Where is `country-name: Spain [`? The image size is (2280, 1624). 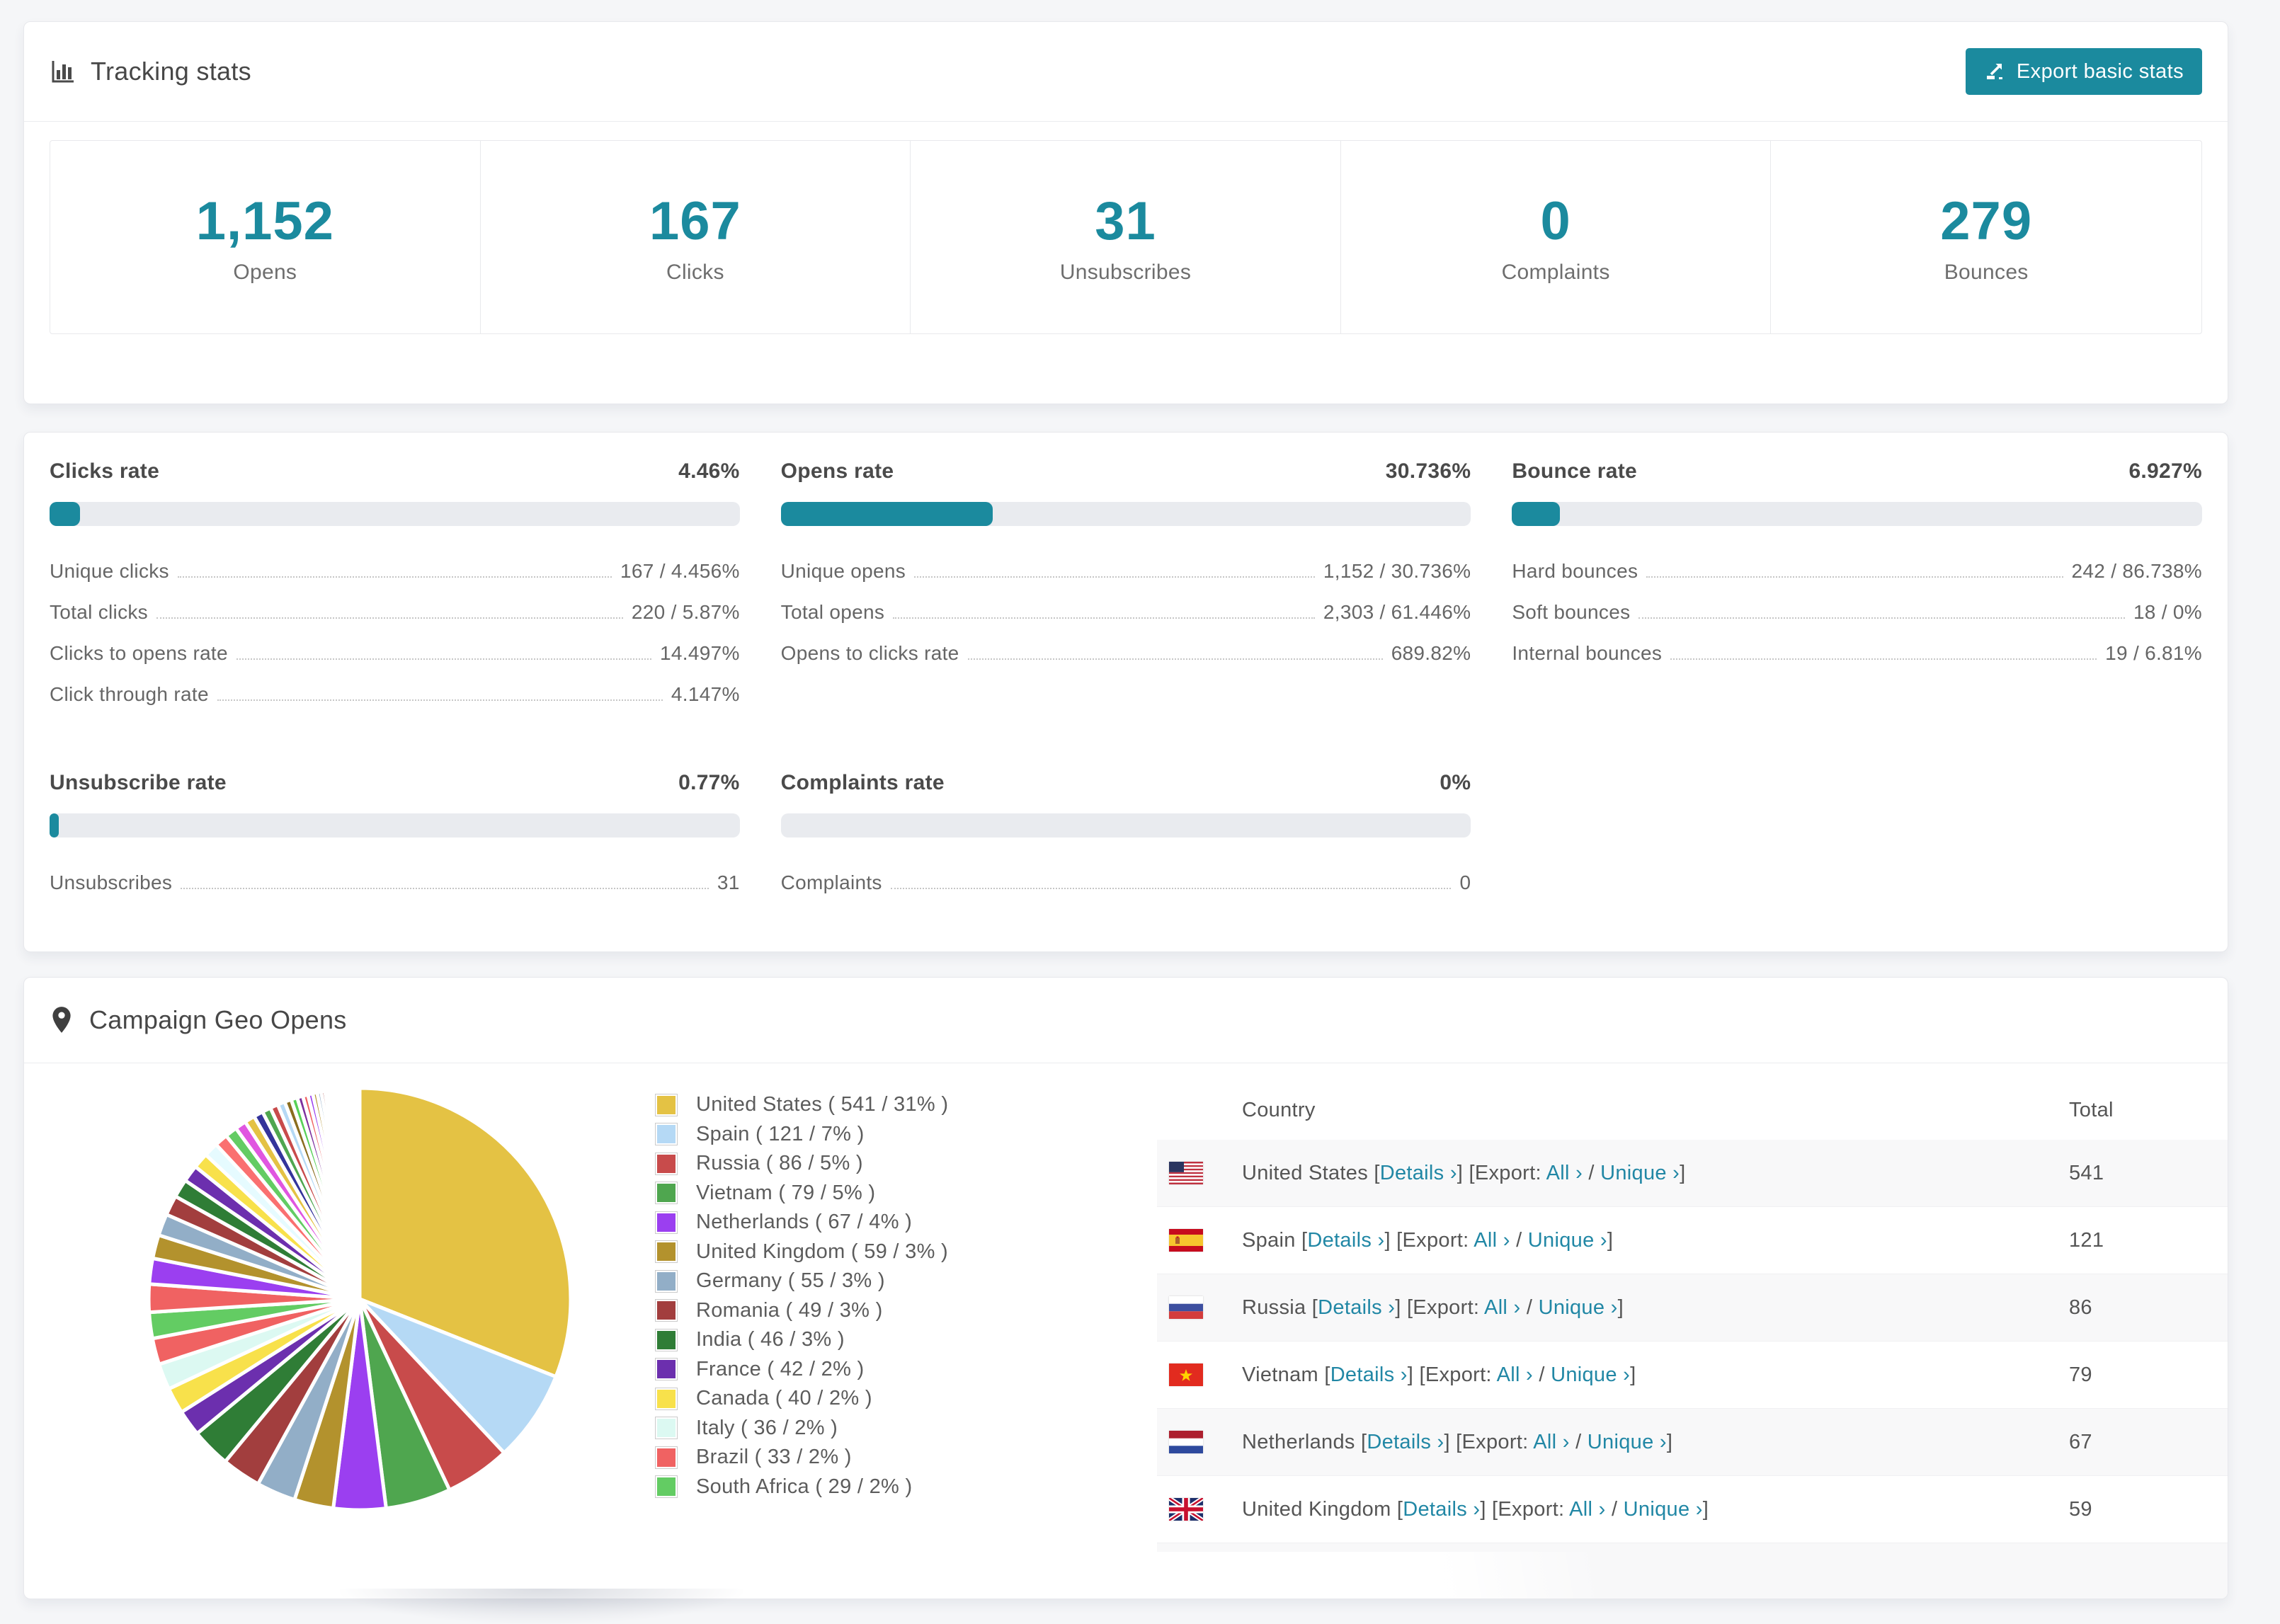 country-name: Spain [ is located at coordinates (1275, 1240).